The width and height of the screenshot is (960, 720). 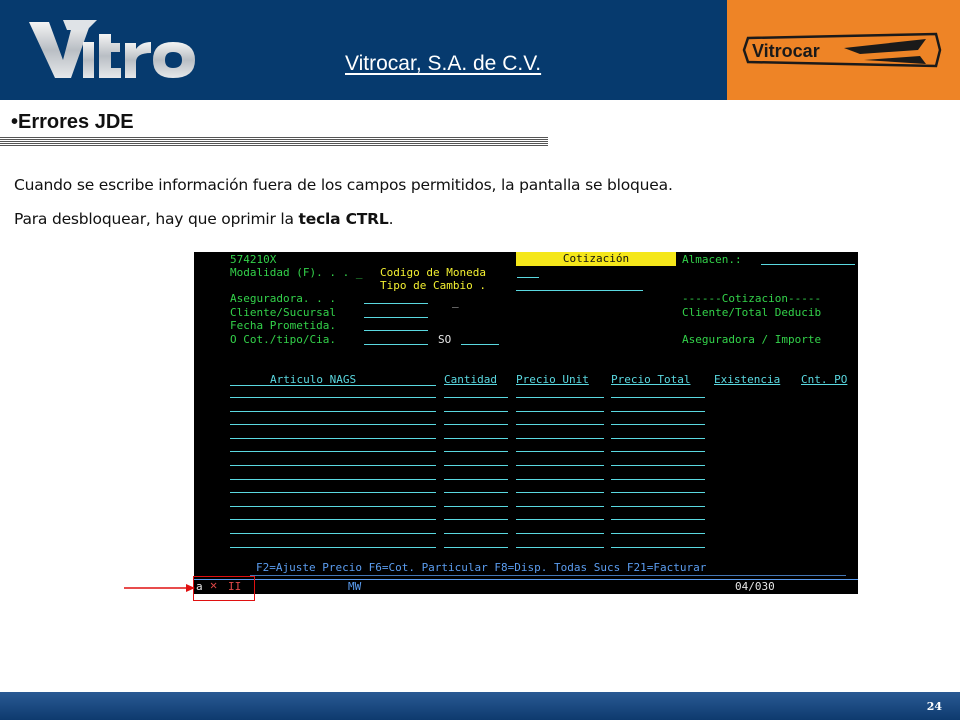 What do you see at coordinates (156, 219) in the screenshot?
I see `instruction-prefix: Para desbloquear, hay que oprimir la` at bounding box center [156, 219].